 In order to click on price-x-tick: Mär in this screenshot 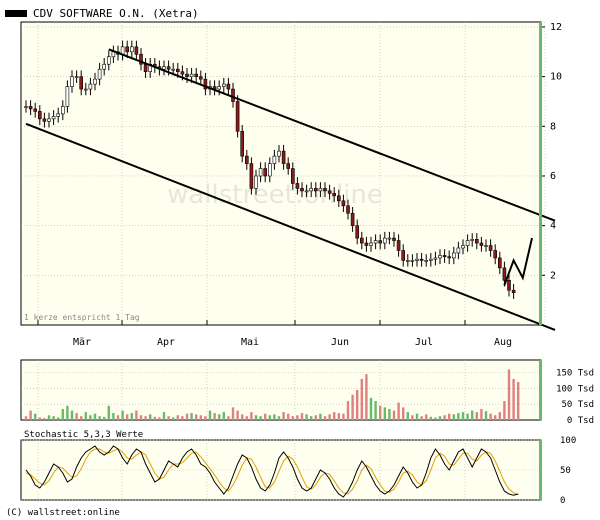, I will do `click(82, 342)`.